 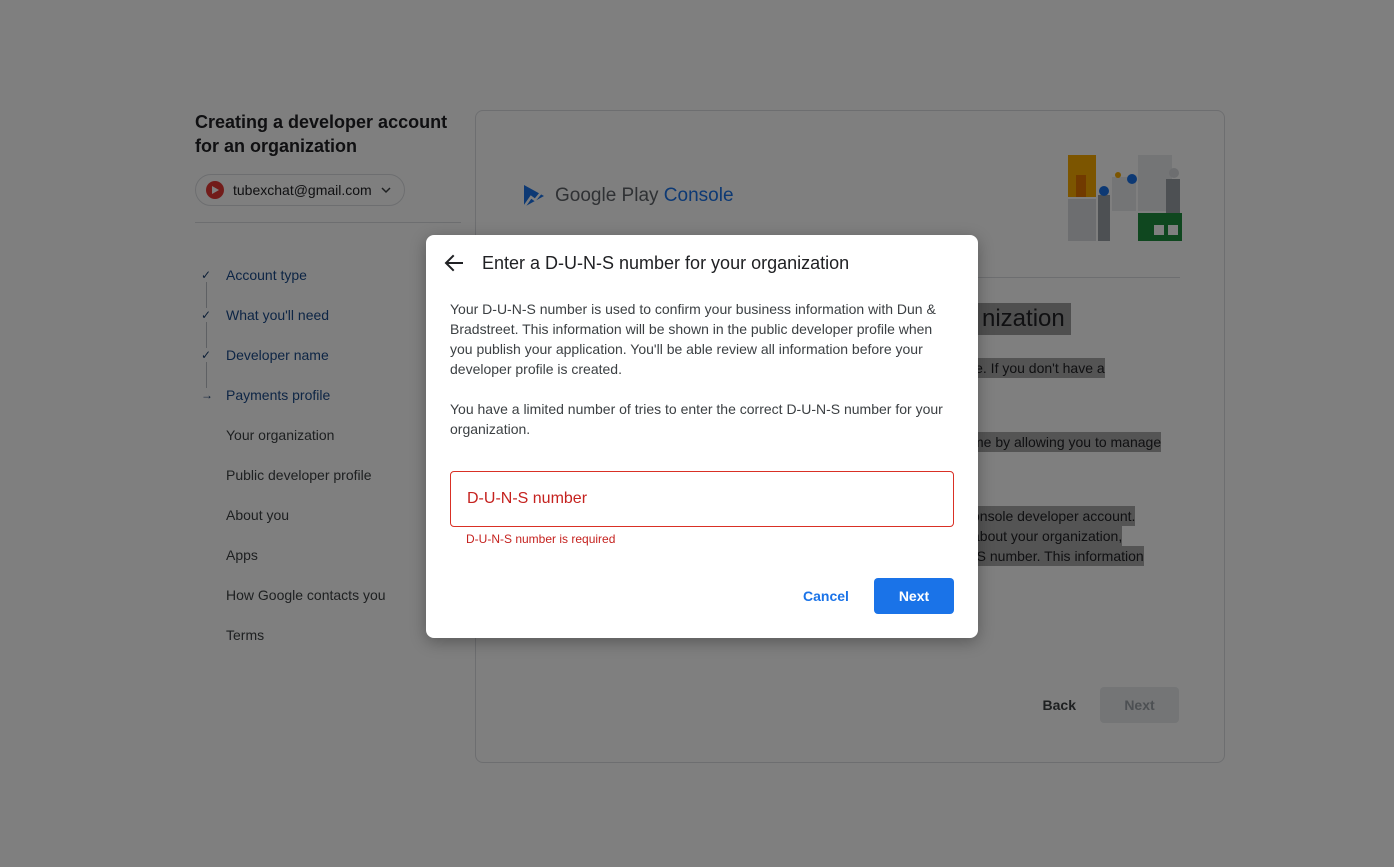 What do you see at coordinates (914, 596) in the screenshot?
I see `next-button: Next` at bounding box center [914, 596].